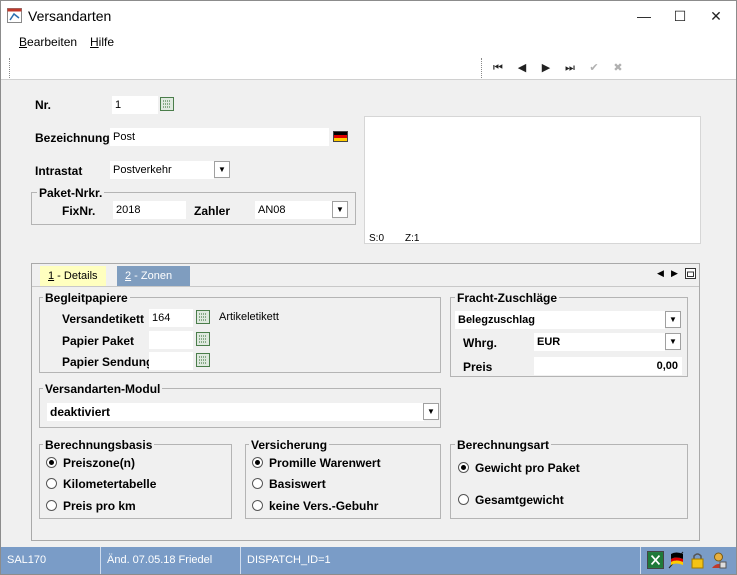 Image resolution: width=737 pixels, height=575 pixels. Describe the element at coordinates (655, 560) in the screenshot. I see `excel-export-icon` at that location.